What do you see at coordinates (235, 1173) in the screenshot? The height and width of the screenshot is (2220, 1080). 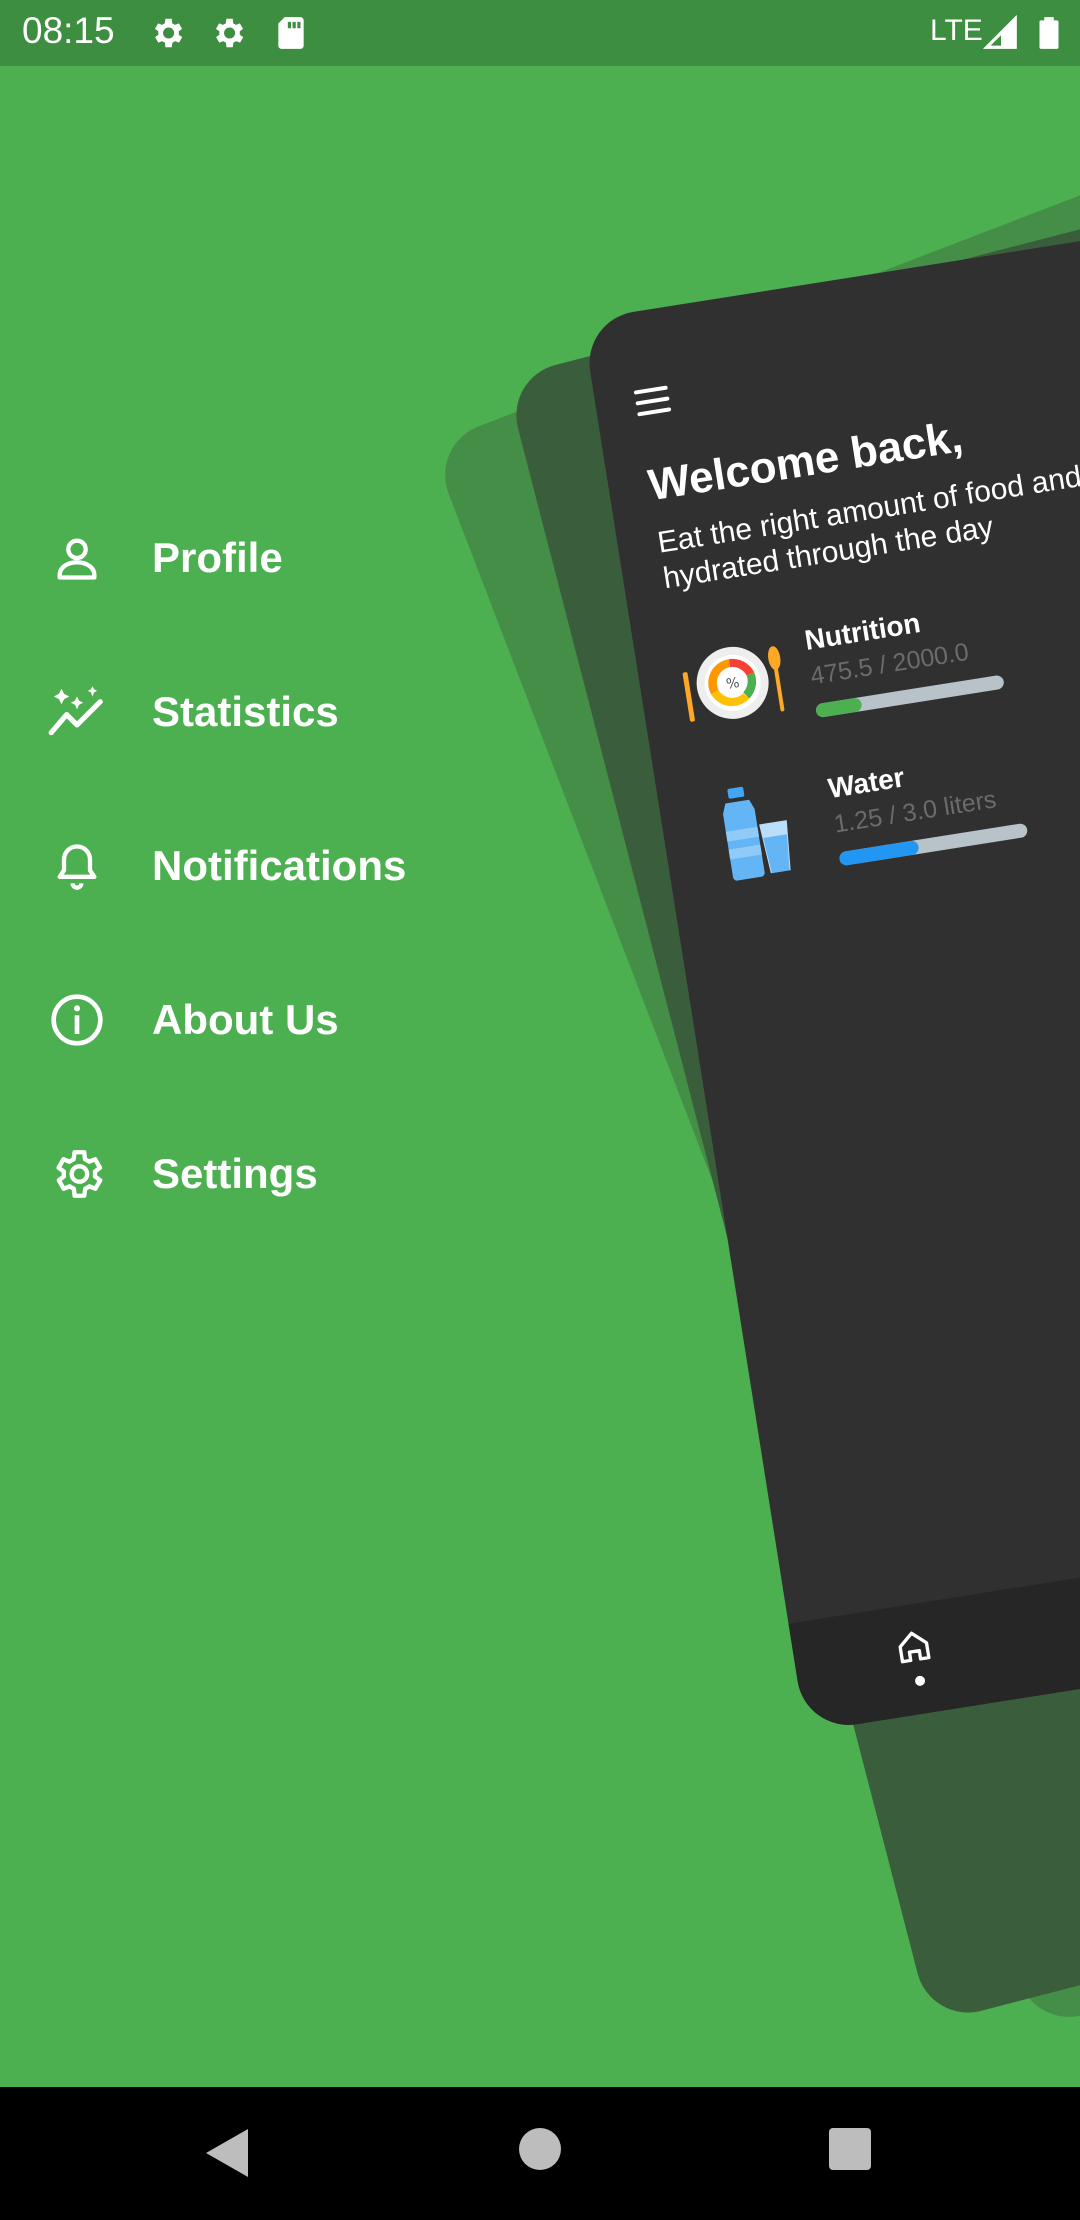 I see `menu-label: Settings` at bounding box center [235, 1173].